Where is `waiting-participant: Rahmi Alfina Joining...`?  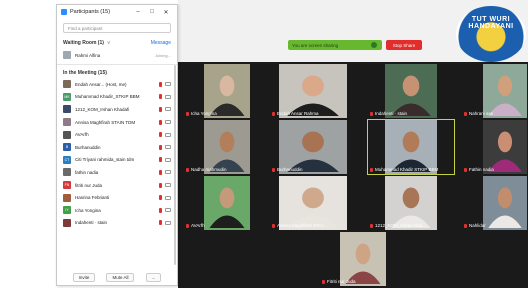 waiting-participant: Rahmi Alfina Joining... is located at coordinates (117, 55).